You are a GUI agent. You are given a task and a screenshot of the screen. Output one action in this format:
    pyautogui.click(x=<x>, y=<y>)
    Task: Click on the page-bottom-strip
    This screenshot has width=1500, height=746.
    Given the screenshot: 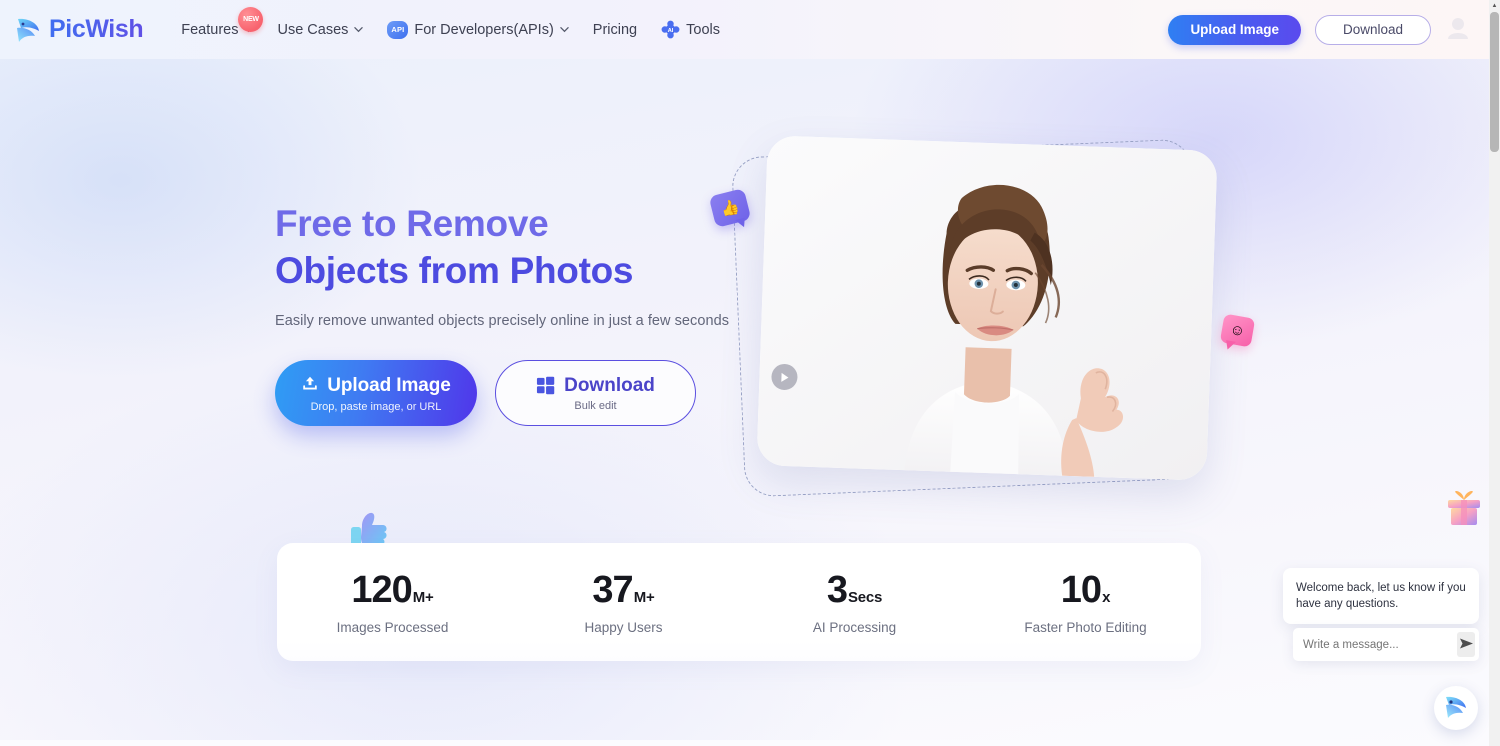 What is the action you would take?
    pyautogui.click(x=744, y=743)
    